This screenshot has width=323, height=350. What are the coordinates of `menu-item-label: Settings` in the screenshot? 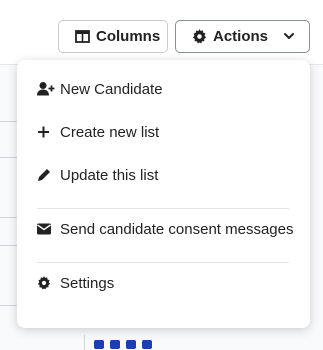 It's located at (87, 283).